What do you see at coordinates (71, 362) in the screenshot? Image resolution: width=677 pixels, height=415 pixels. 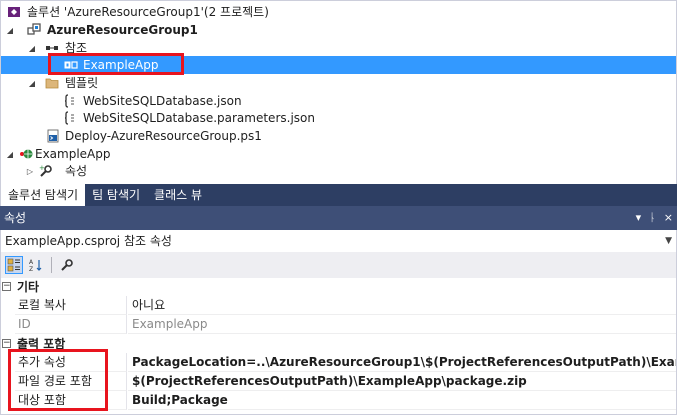 I see `property-name: 추가 속성` at bounding box center [71, 362].